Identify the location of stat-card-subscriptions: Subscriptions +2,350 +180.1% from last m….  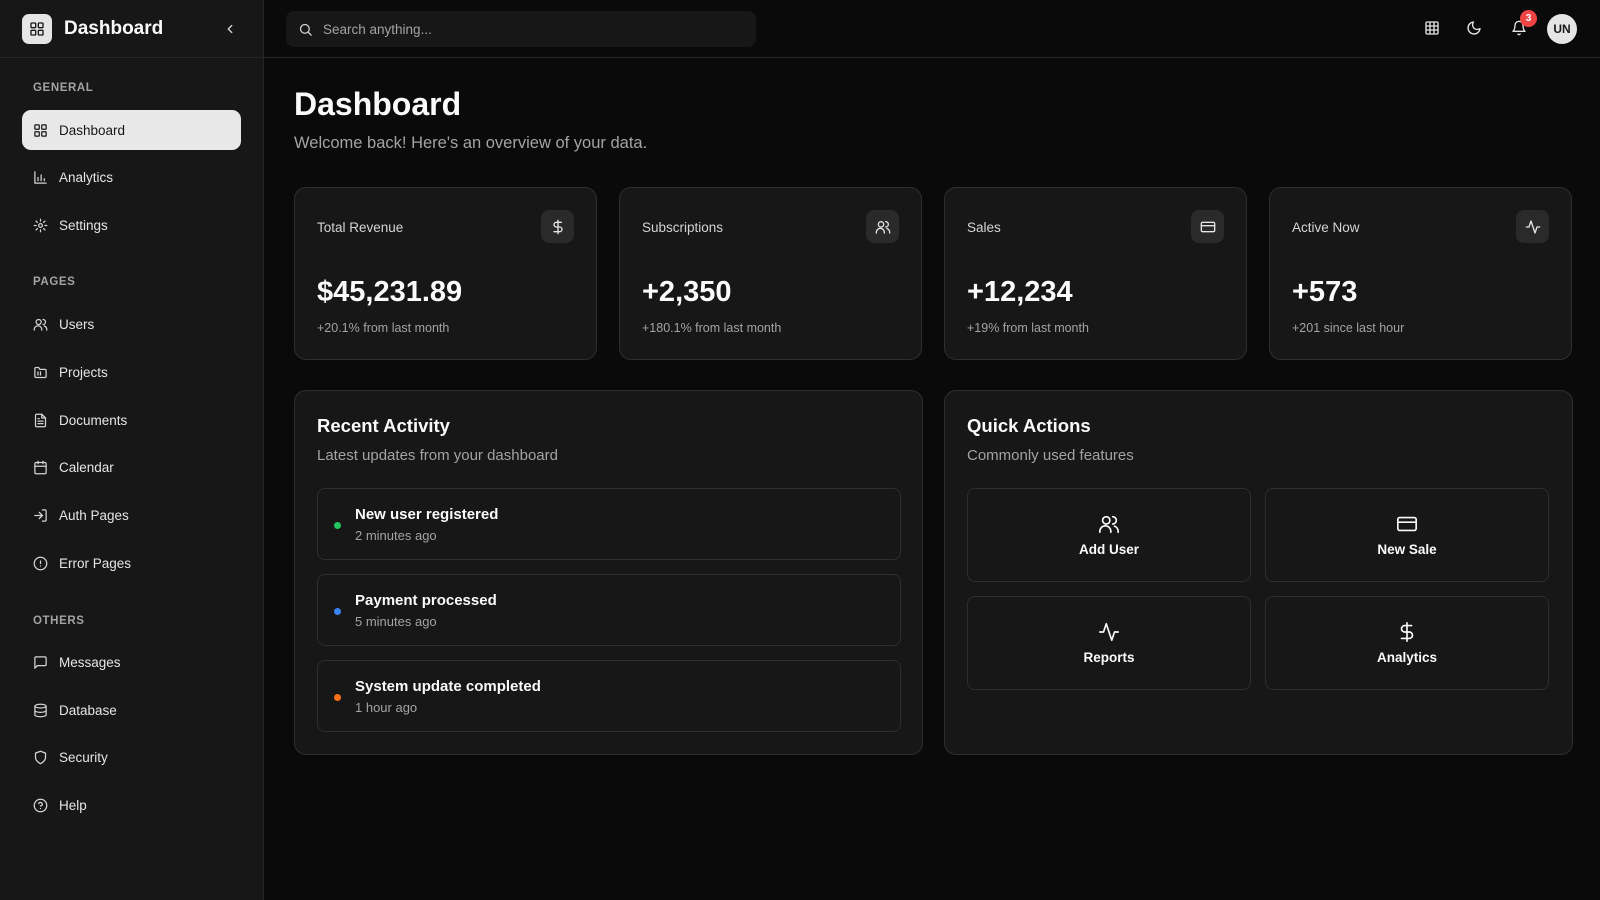
(770, 273).